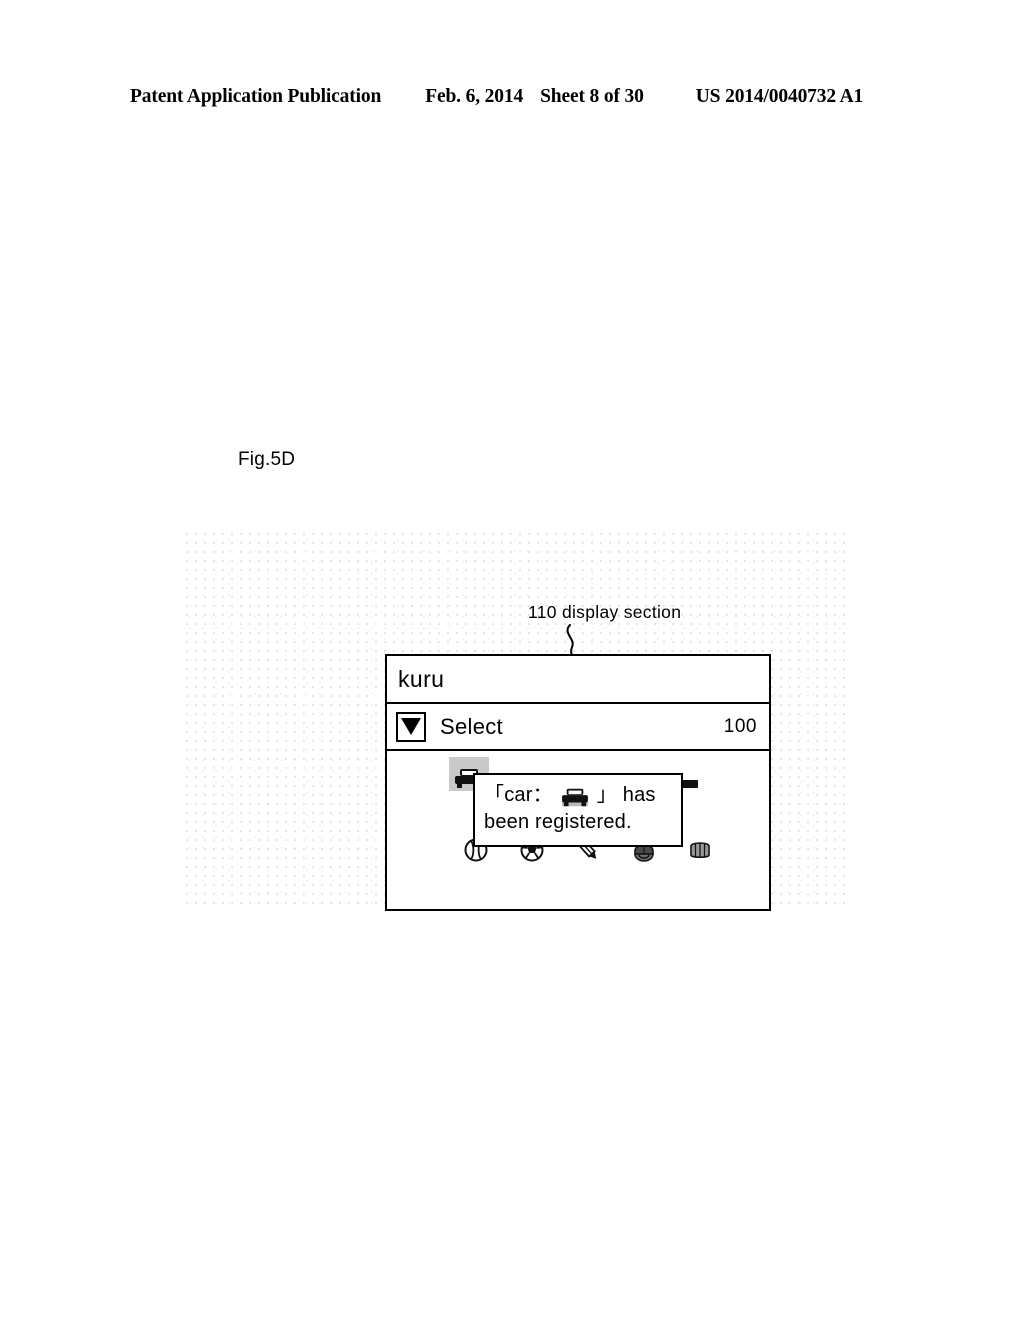 This screenshot has width=1024, height=1320. I want to click on popup-inline-car-wrap, so click(575, 797).